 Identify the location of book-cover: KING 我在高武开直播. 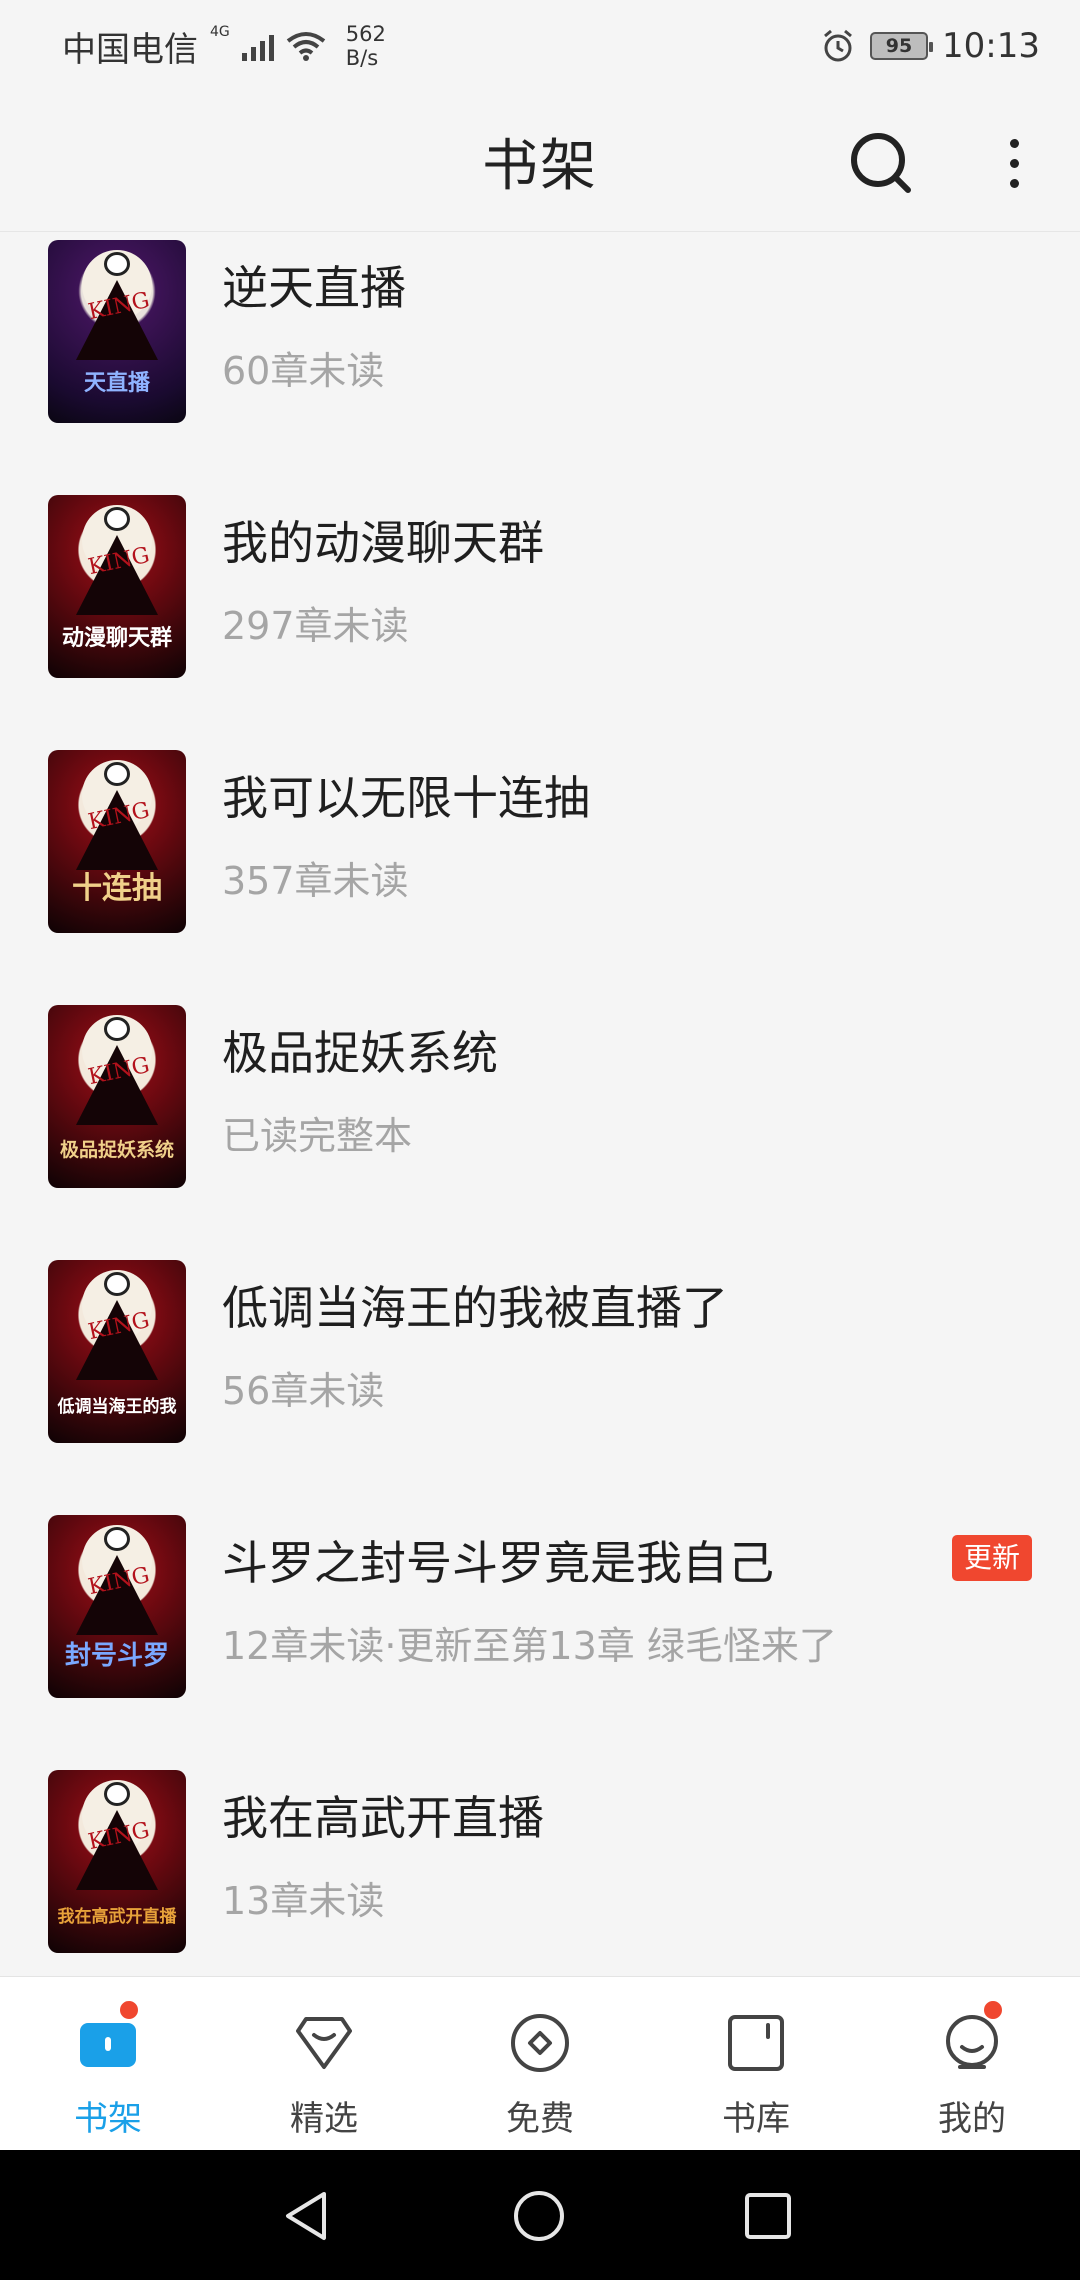
(117, 1861).